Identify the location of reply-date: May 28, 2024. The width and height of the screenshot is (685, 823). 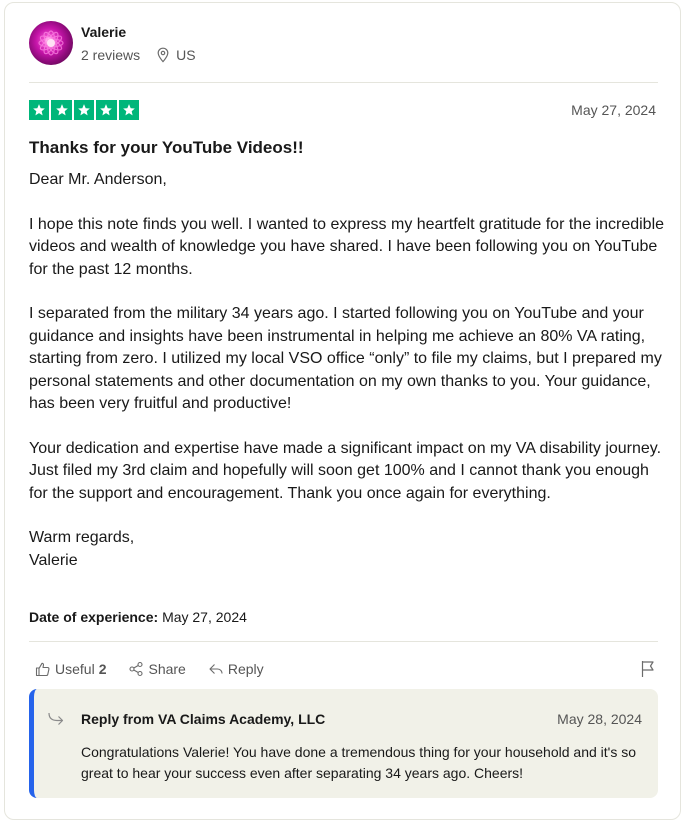
(599, 719).